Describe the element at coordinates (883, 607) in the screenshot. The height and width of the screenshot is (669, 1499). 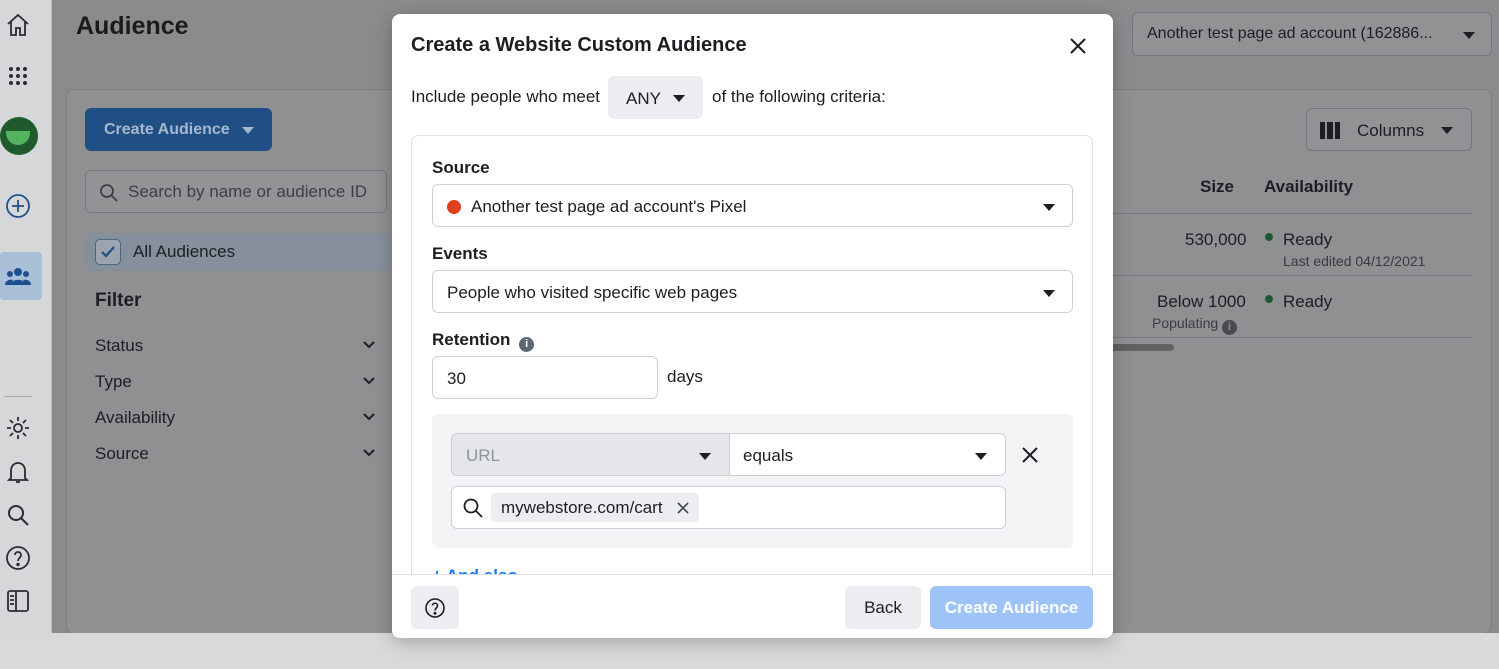
I see `back-button: Back` at that location.